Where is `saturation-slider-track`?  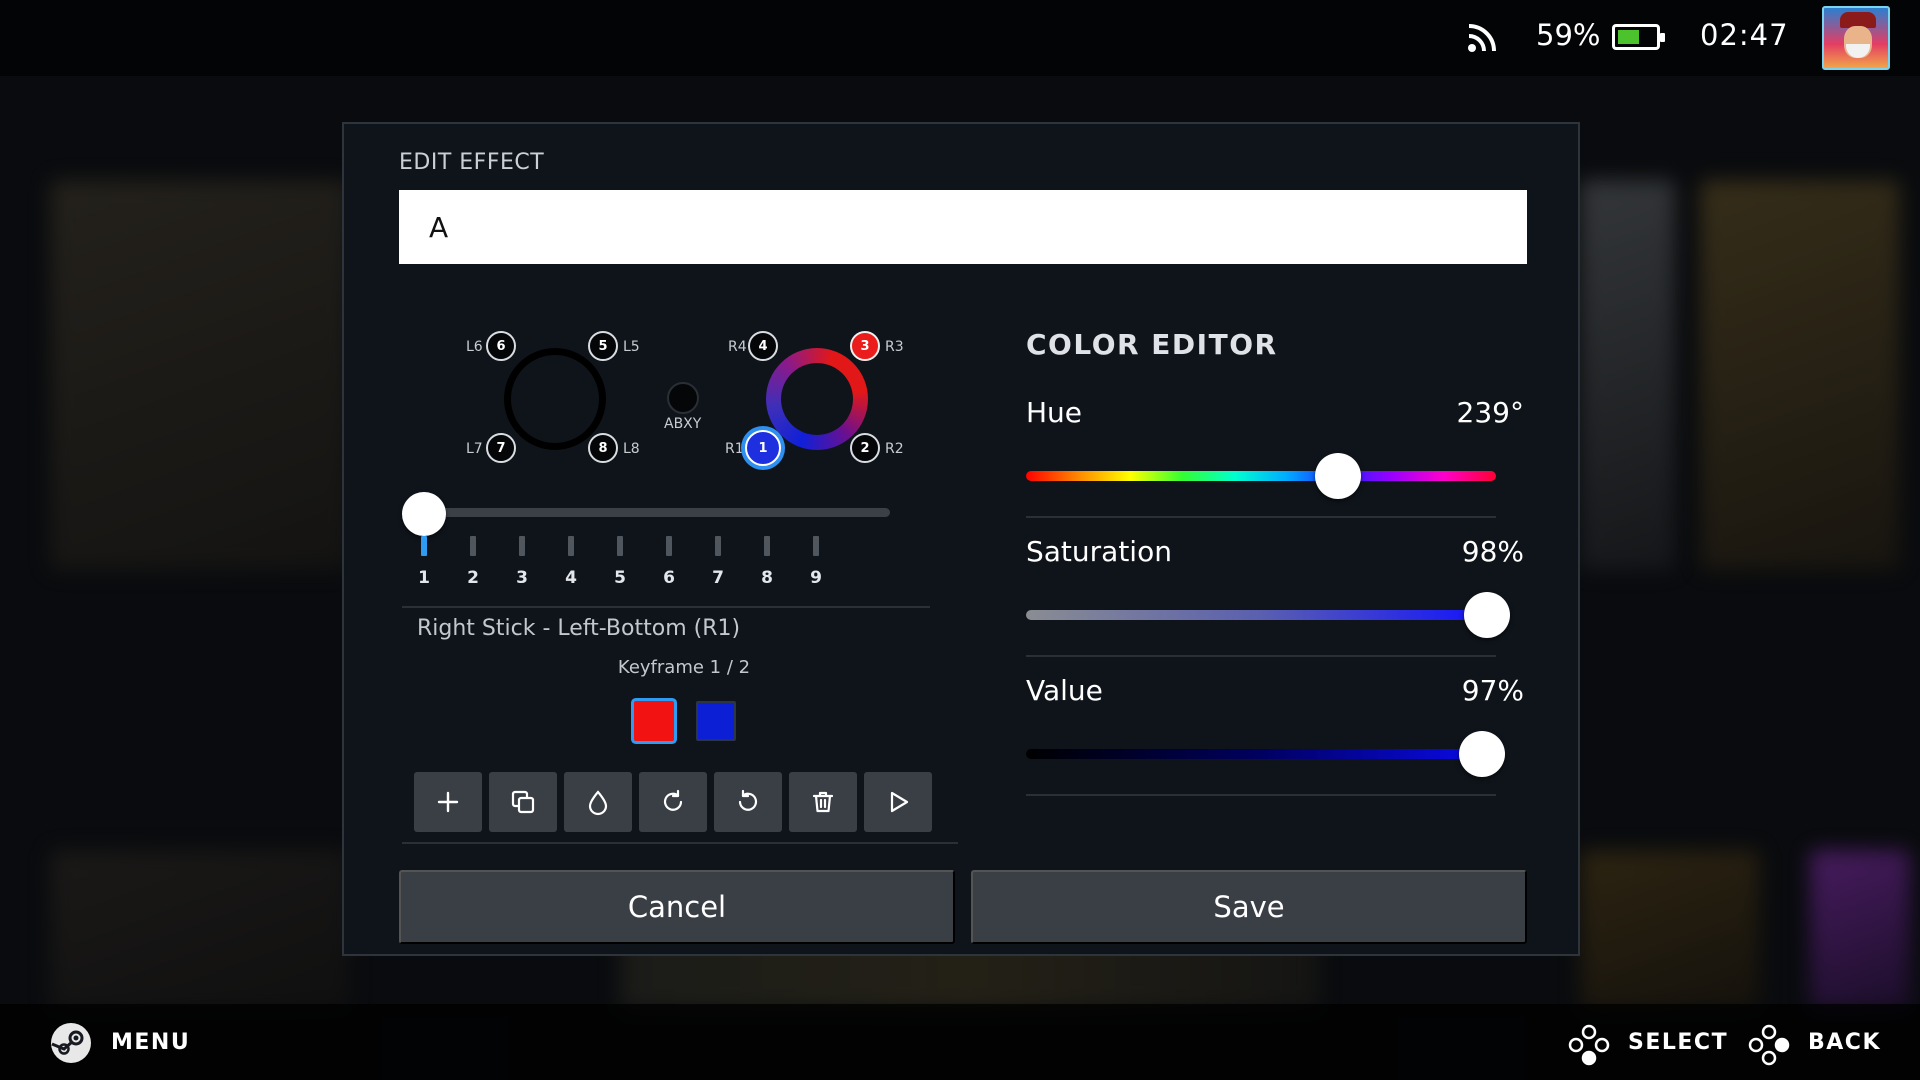
saturation-slider-track is located at coordinates (1261, 615).